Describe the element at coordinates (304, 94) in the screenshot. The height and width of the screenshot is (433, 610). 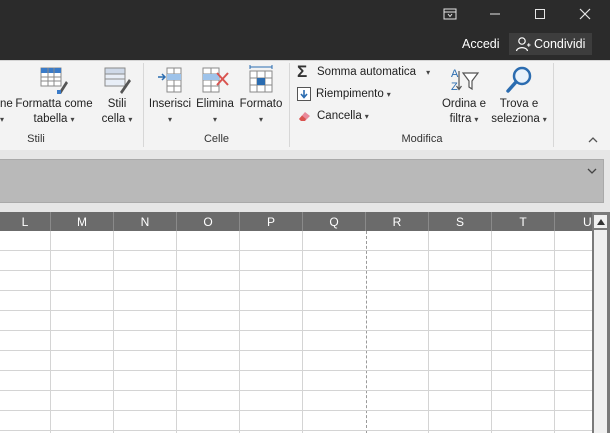
I see `fill-down-icon` at that location.